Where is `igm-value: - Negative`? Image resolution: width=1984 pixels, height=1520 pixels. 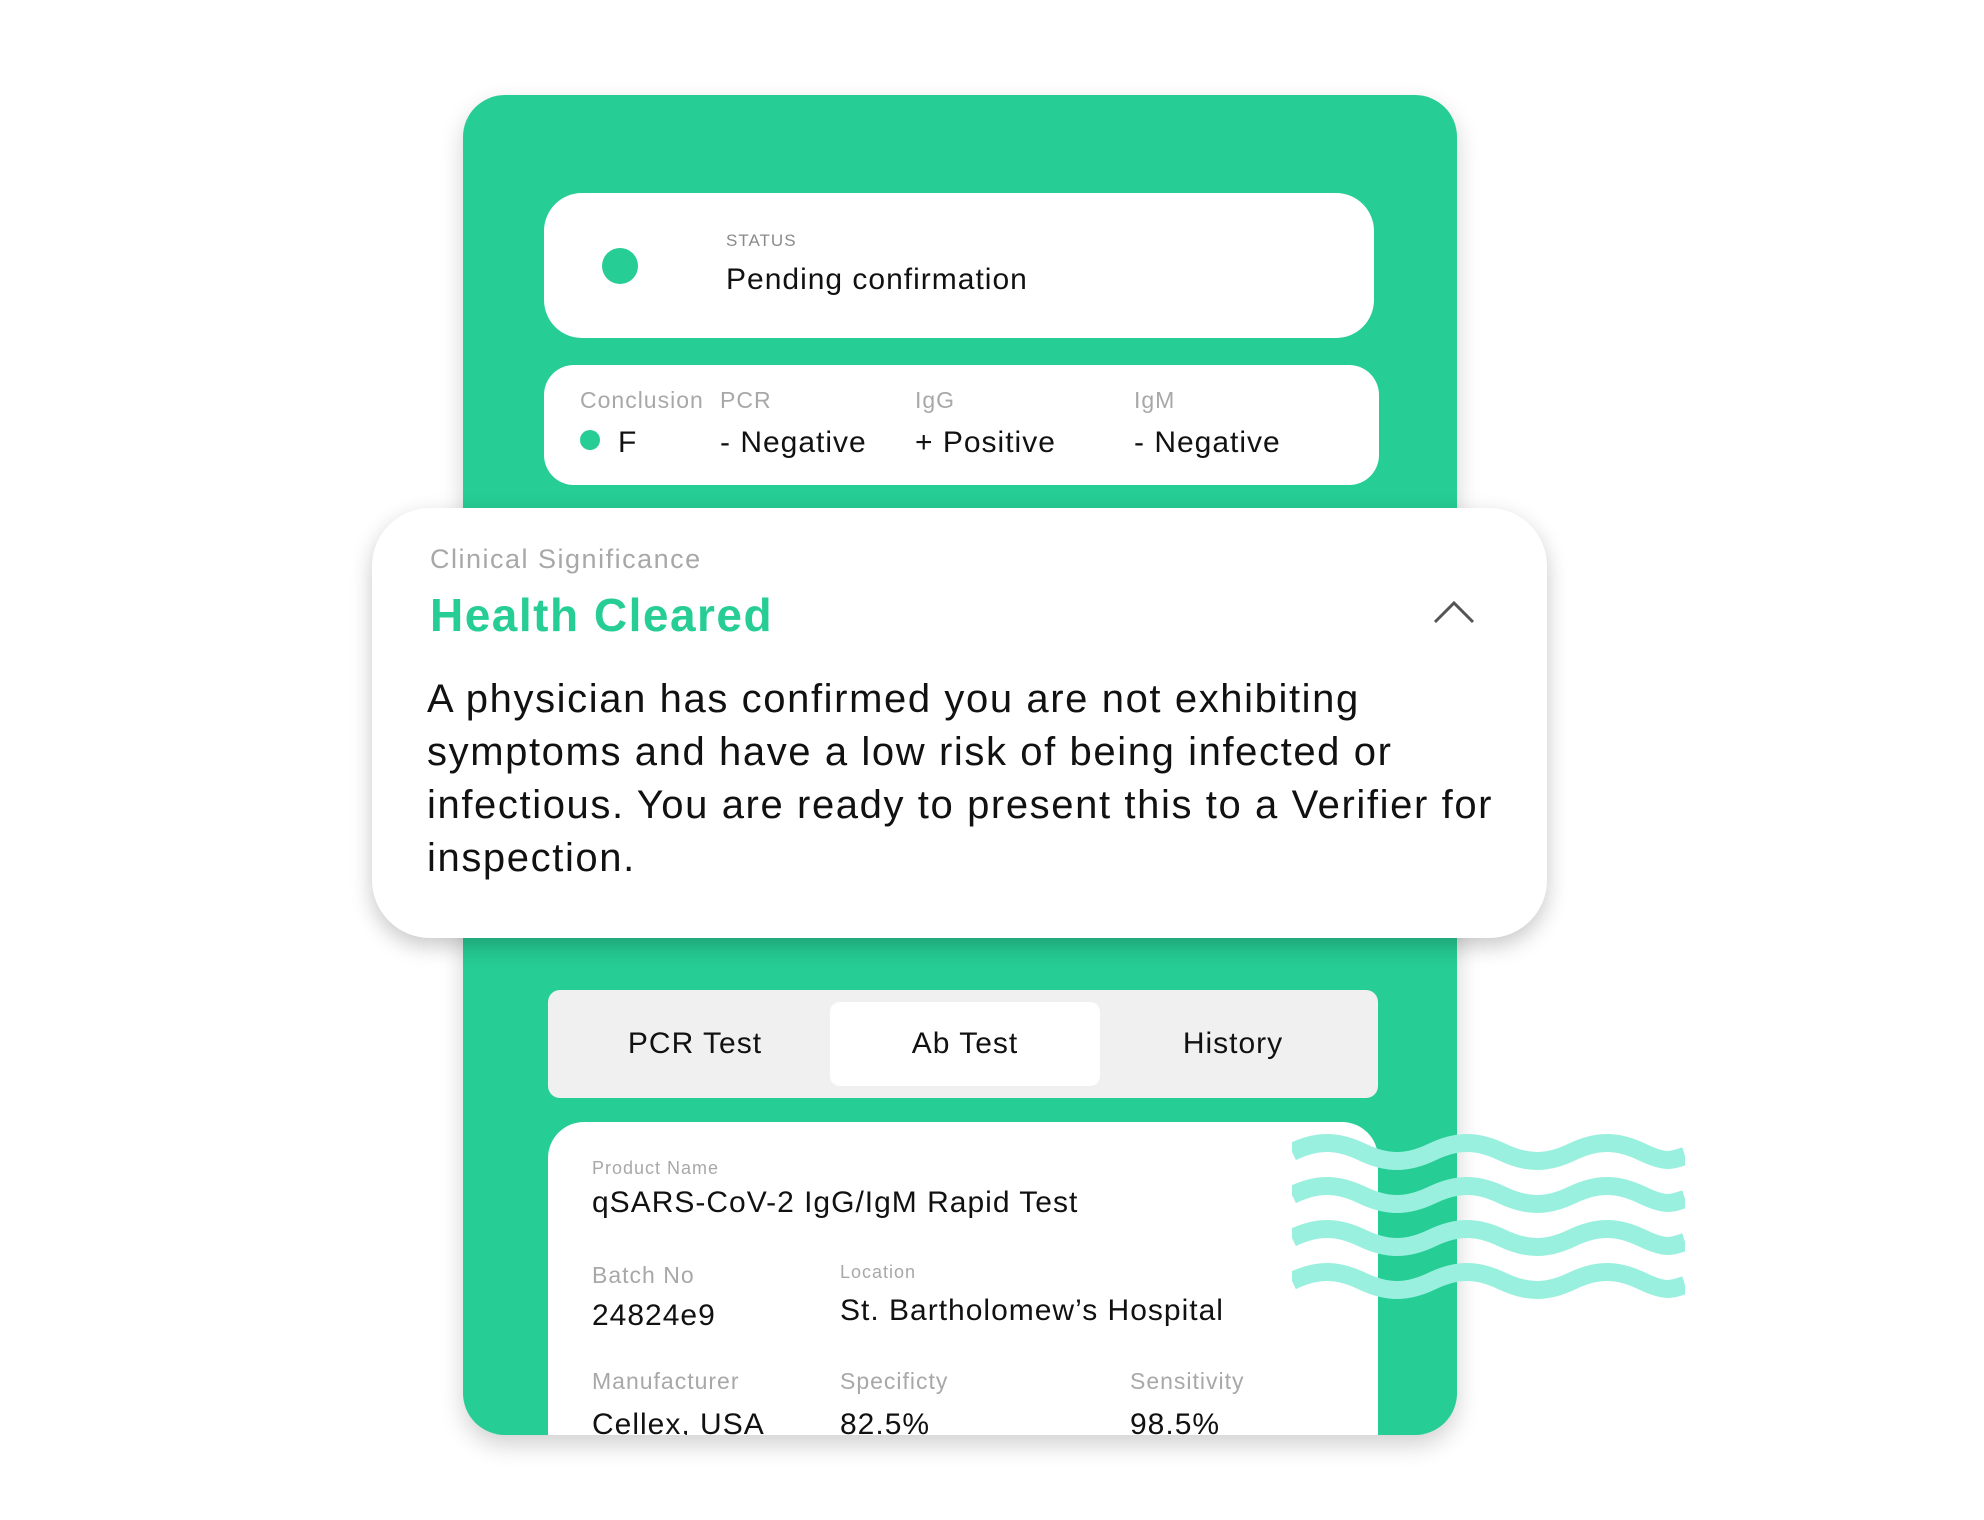 igm-value: - Negative is located at coordinates (1207, 442).